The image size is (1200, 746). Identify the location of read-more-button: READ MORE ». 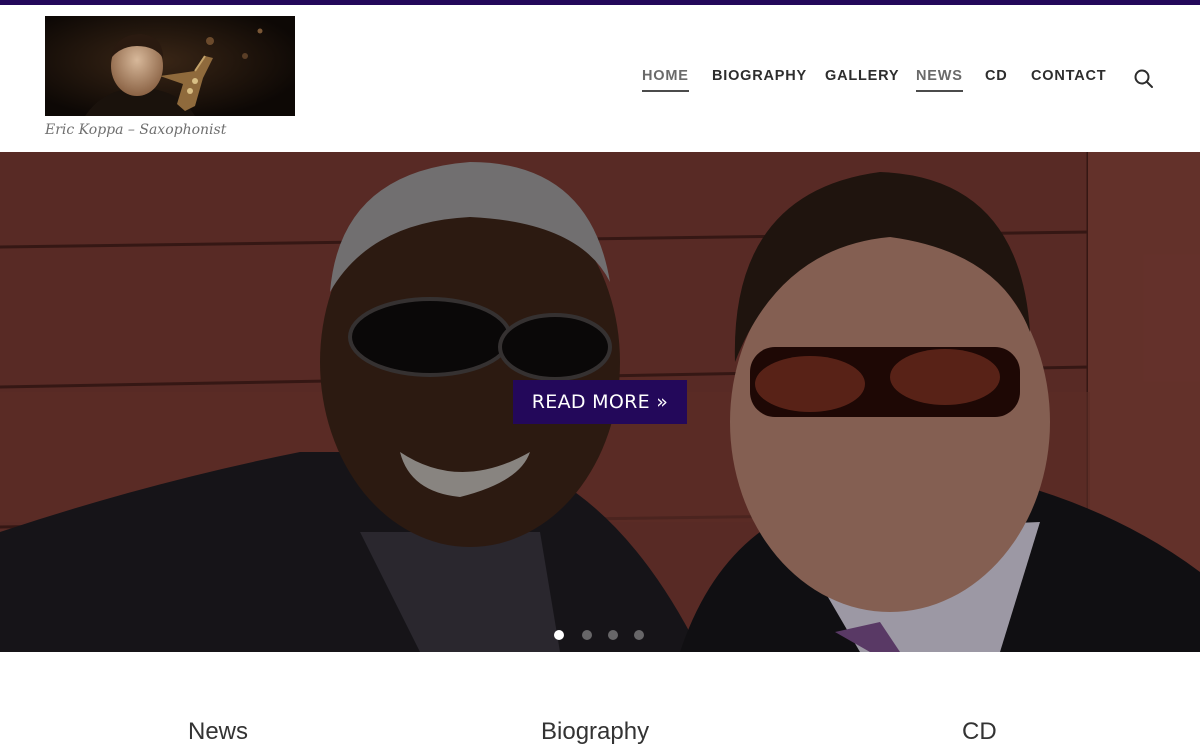
(600, 402).